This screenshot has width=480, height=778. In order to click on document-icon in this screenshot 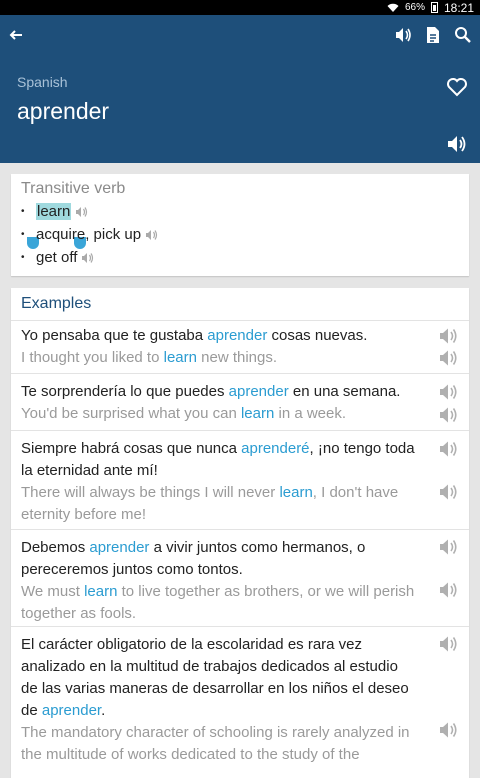, I will do `click(433, 35)`.